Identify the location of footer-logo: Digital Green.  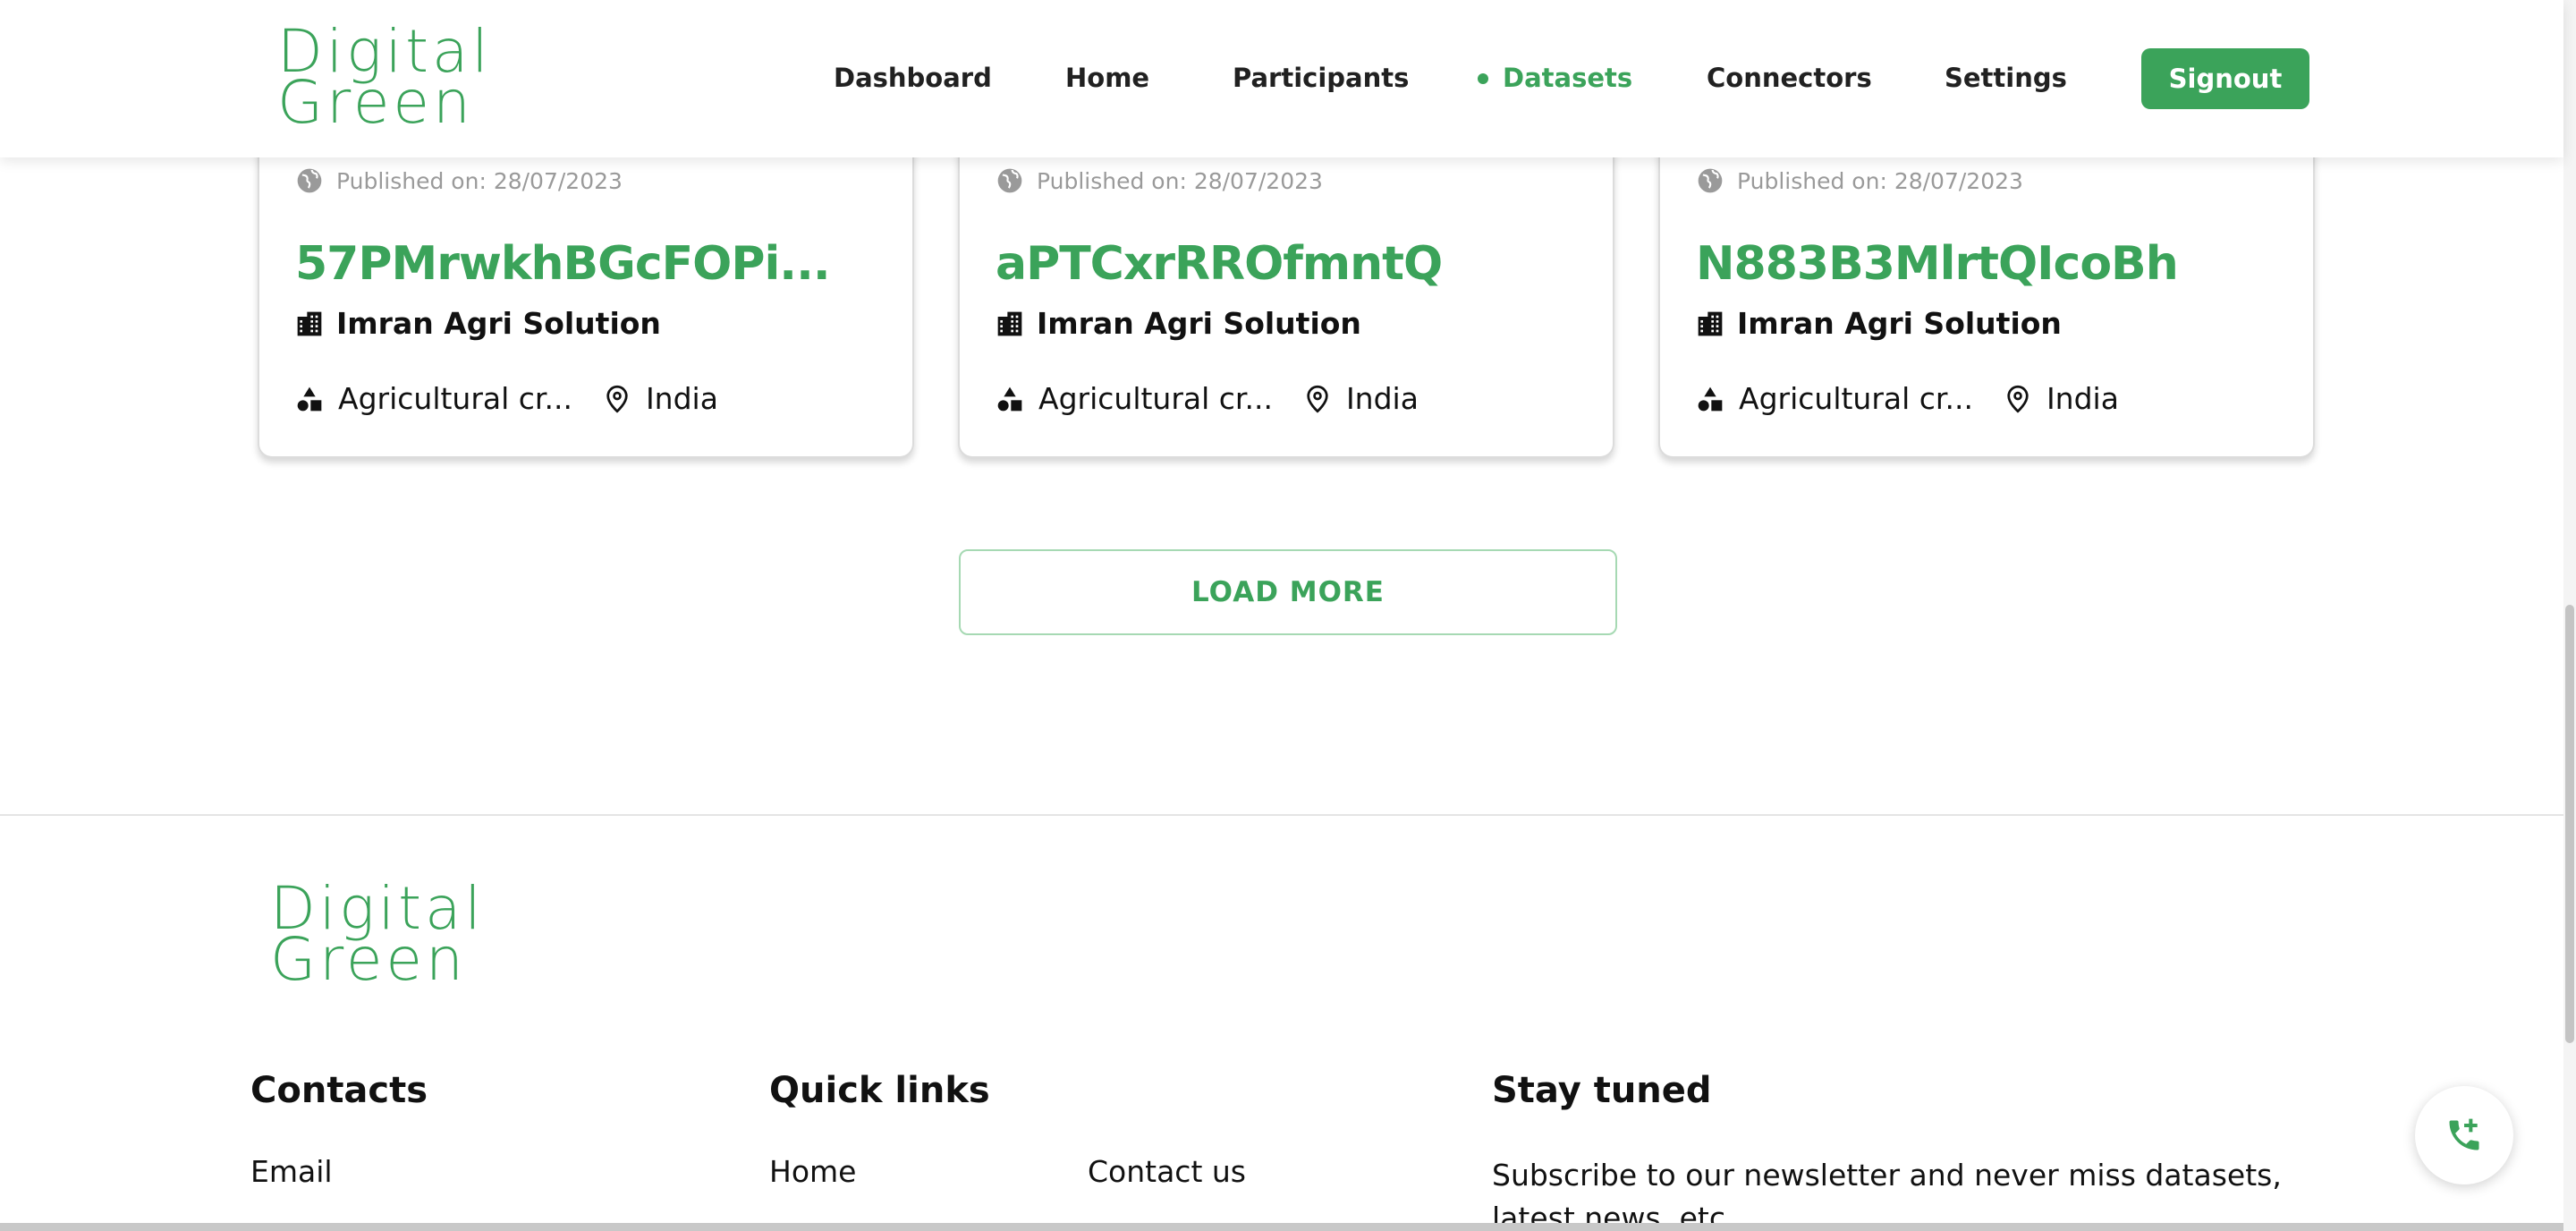
(377, 934).